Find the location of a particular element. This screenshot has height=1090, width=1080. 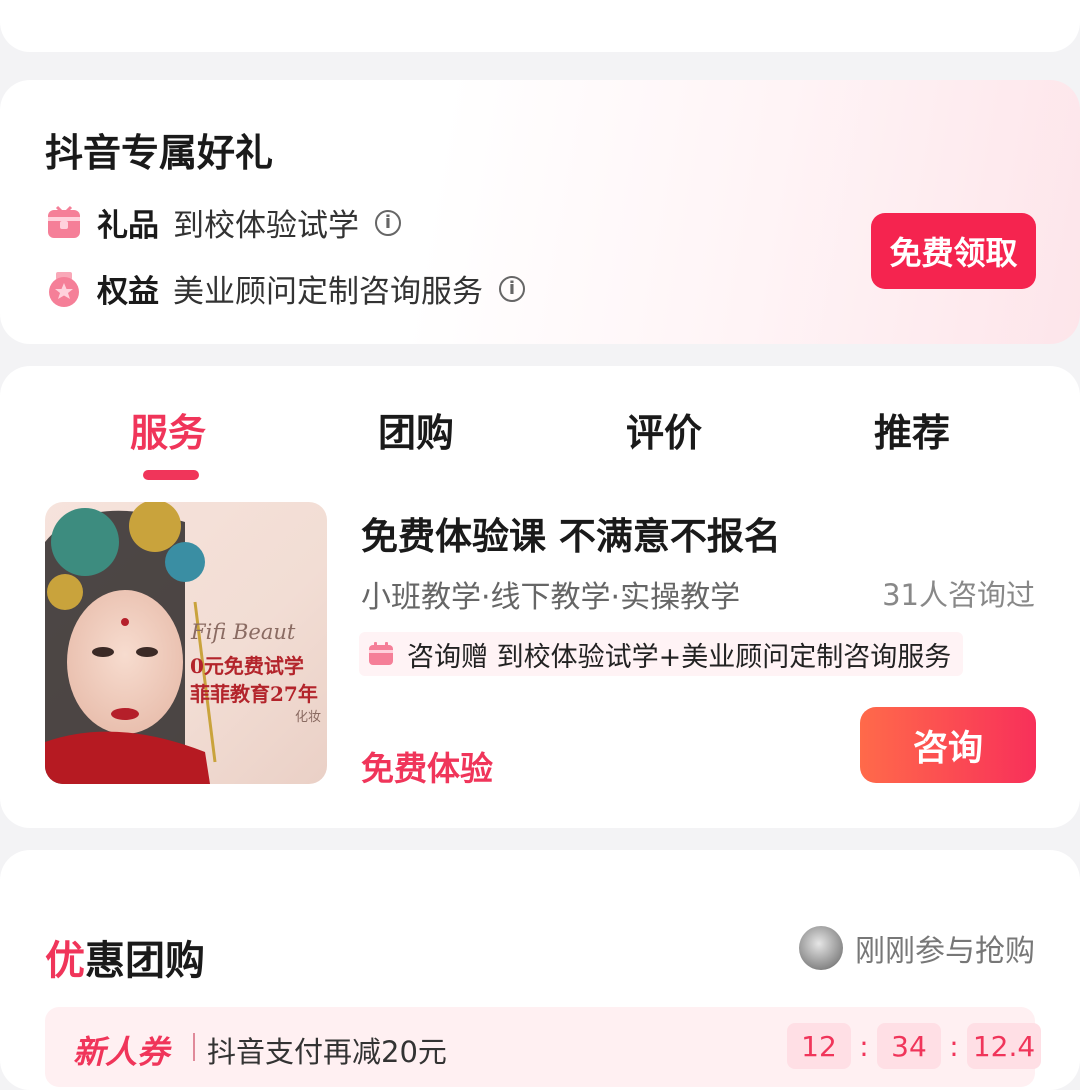

thumb-promo-line1: 0元免费试学 is located at coordinates (247, 666).